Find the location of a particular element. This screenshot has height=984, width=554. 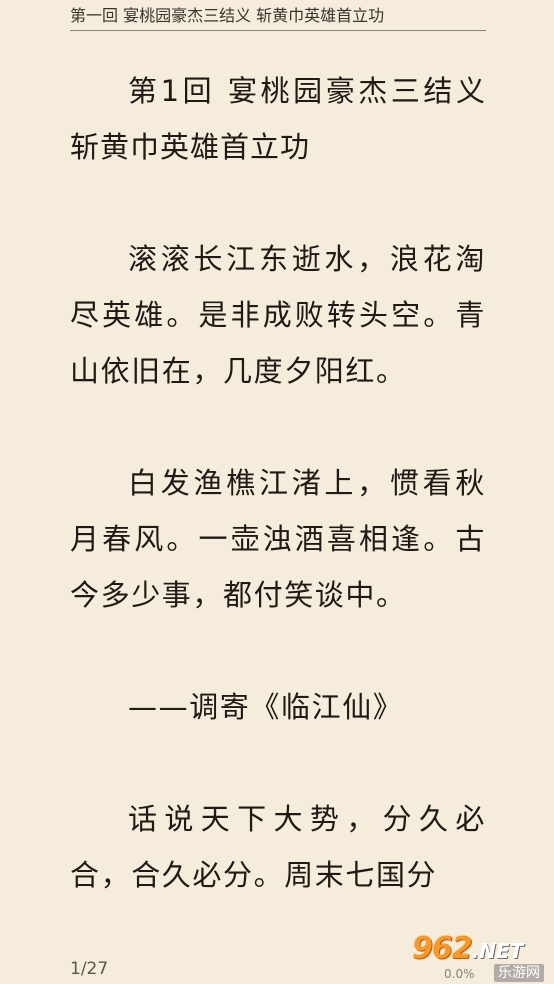

poem-attribution: ——调寄《临江仙》 is located at coordinates (266, 707).